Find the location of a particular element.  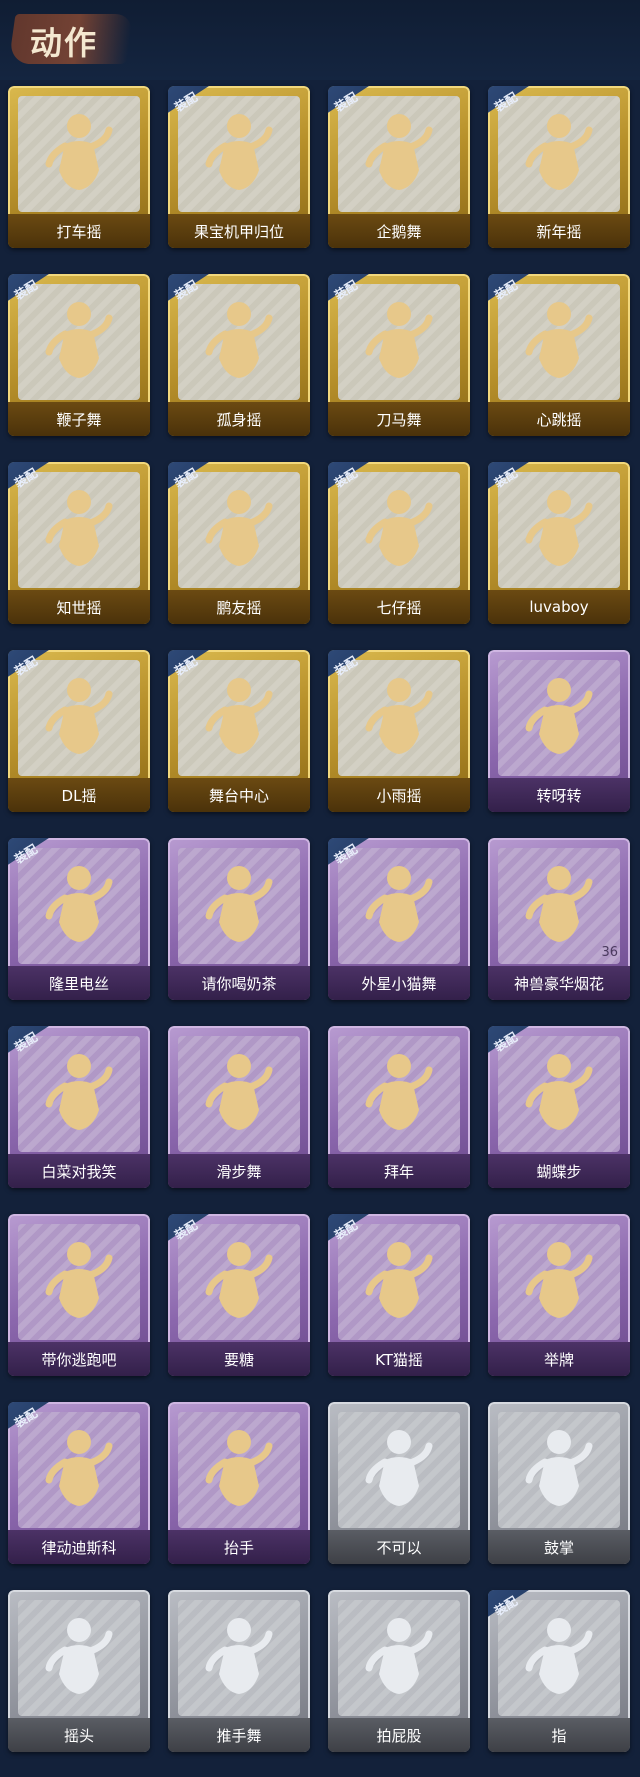

action-card: 36 神兽豪华烟花 is located at coordinates (559, 919).